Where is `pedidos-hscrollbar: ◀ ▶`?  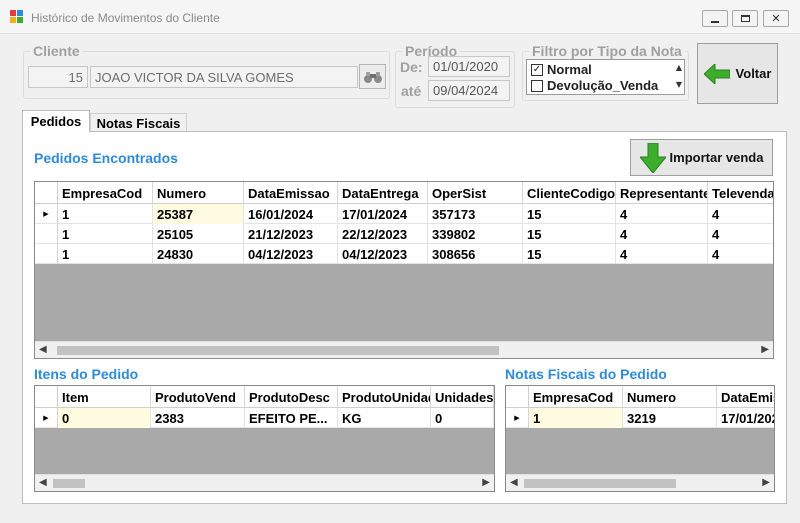 pedidos-hscrollbar: ◀ ▶ is located at coordinates (404, 349).